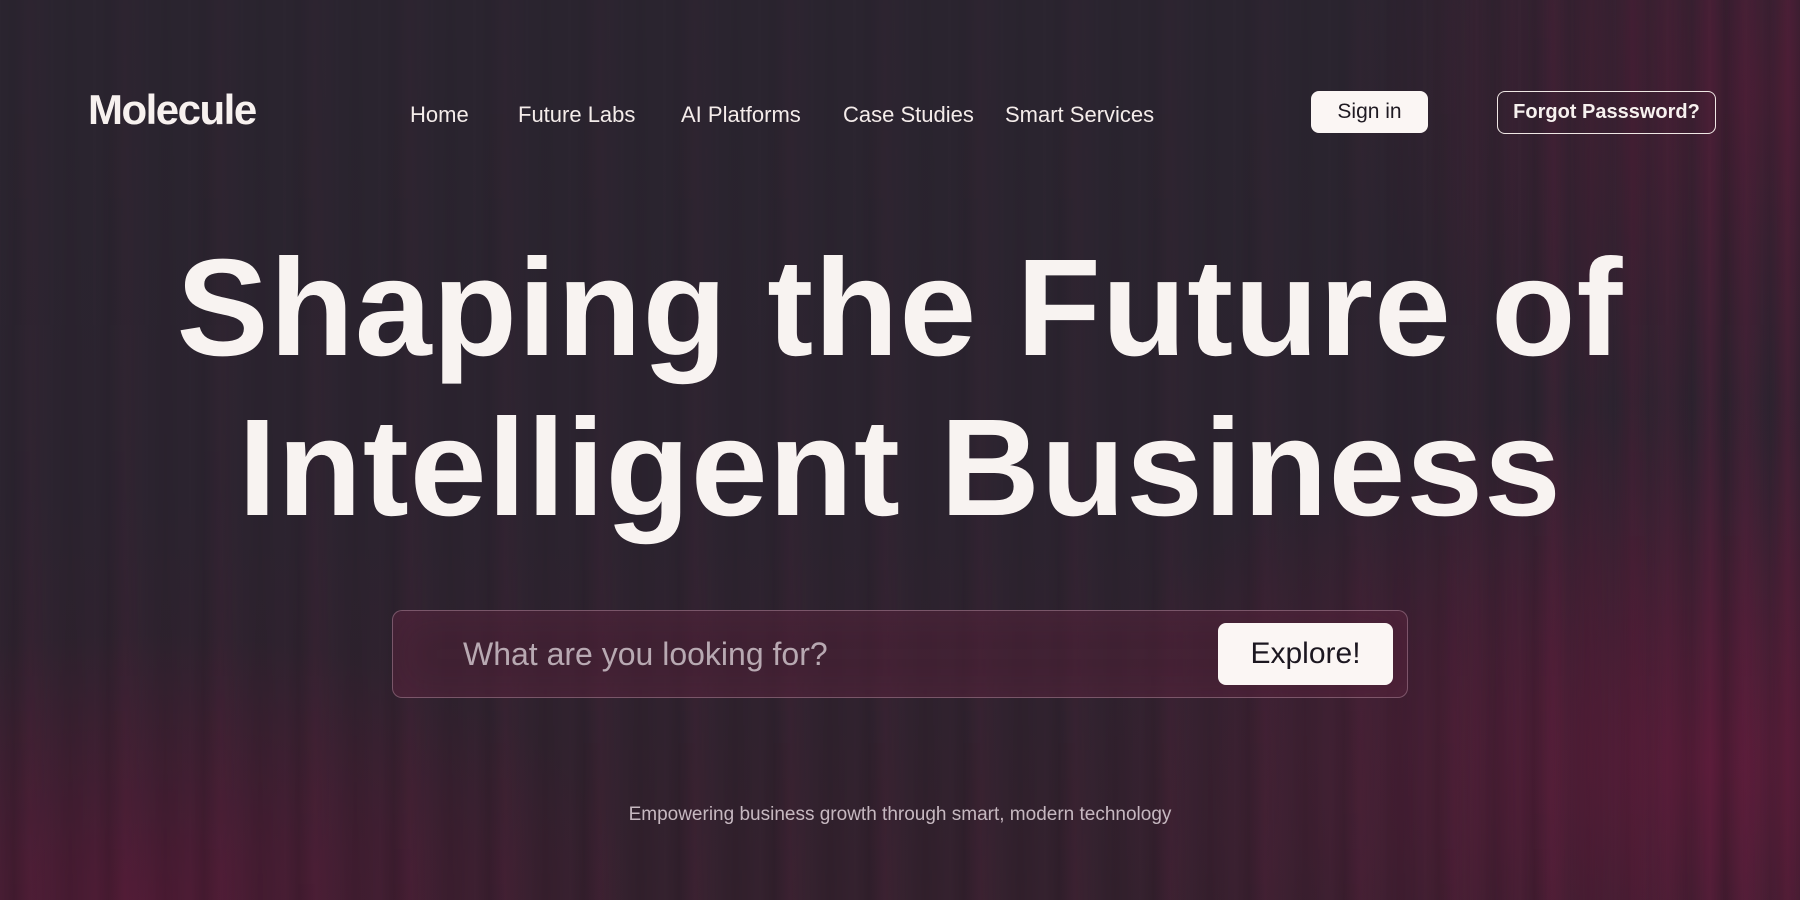 The height and width of the screenshot is (900, 1800). What do you see at coordinates (813, 654) in the screenshot?
I see `search-input` at bounding box center [813, 654].